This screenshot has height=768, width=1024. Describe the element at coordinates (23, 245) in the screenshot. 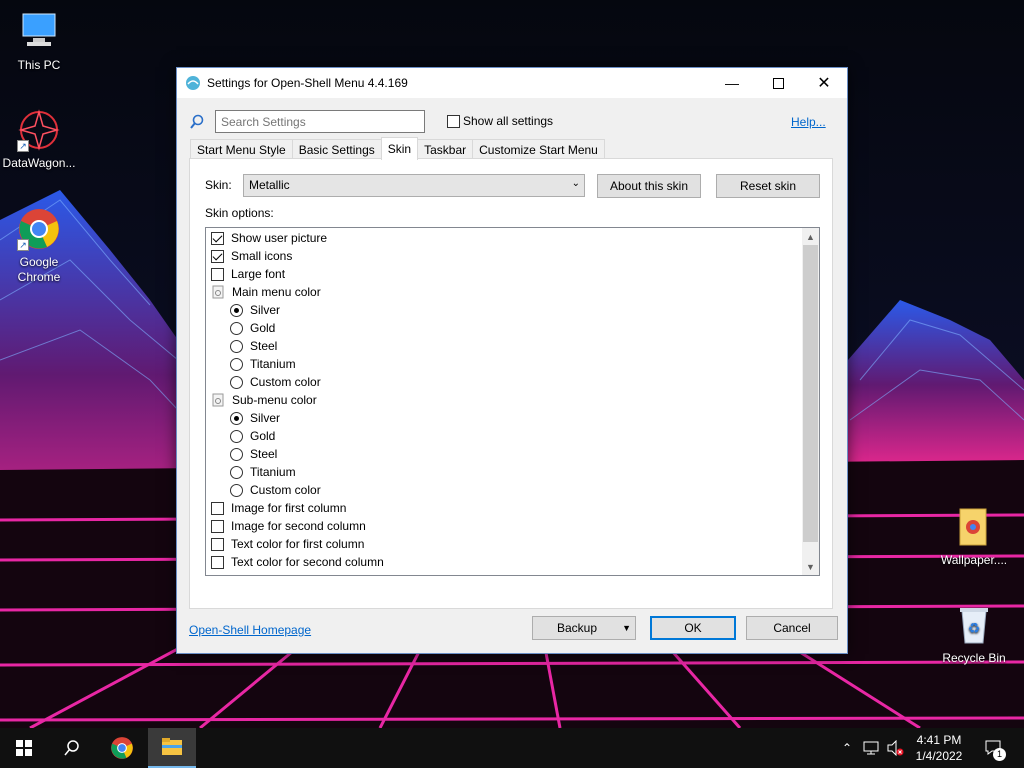

I see `shortcut-arrow-icon: ↗` at that location.